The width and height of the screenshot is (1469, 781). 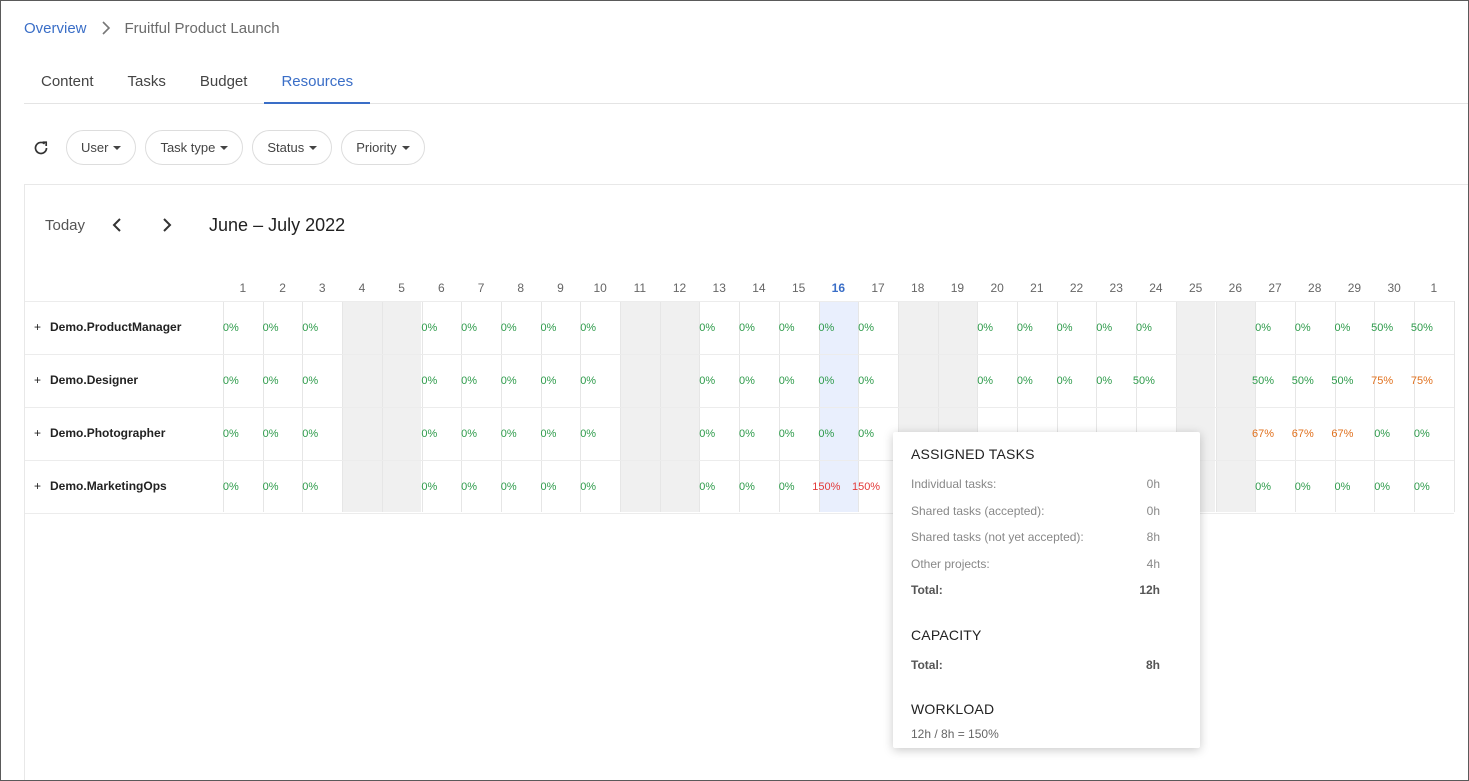 I want to click on workload-heading: WORKLOAD, so click(x=953, y=709).